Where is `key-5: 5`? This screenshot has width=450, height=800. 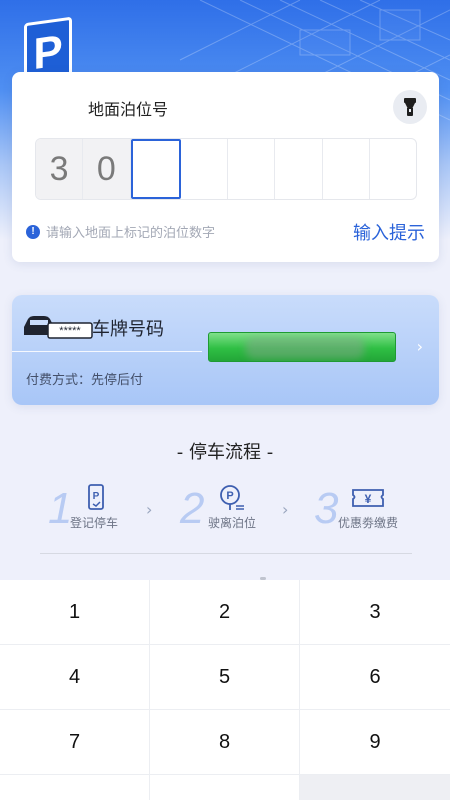 key-5: 5 is located at coordinates (225, 677).